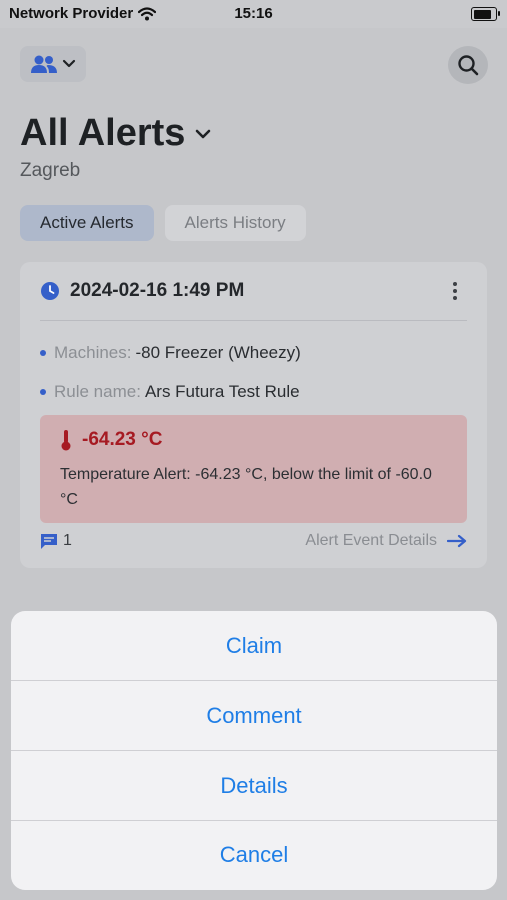 The image size is (507, 900). Describe the element at coordinates (253, 543) in the screenshot. I see `alert-card-footer: 1 Alert Event Details` at that location.